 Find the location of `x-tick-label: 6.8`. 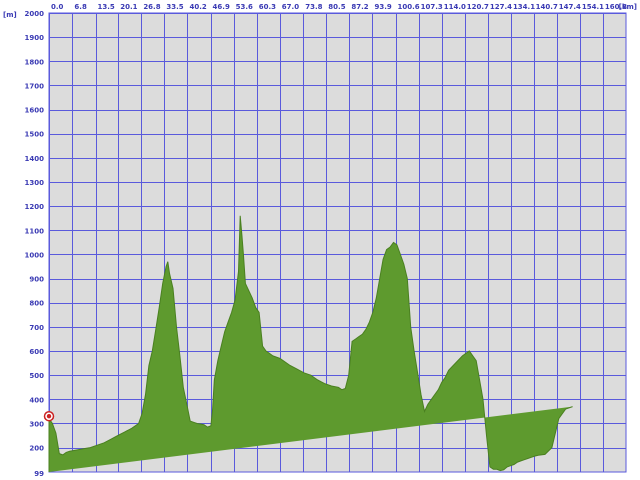

x-tick-label: 6.8 is located at coordinates (80, 7).